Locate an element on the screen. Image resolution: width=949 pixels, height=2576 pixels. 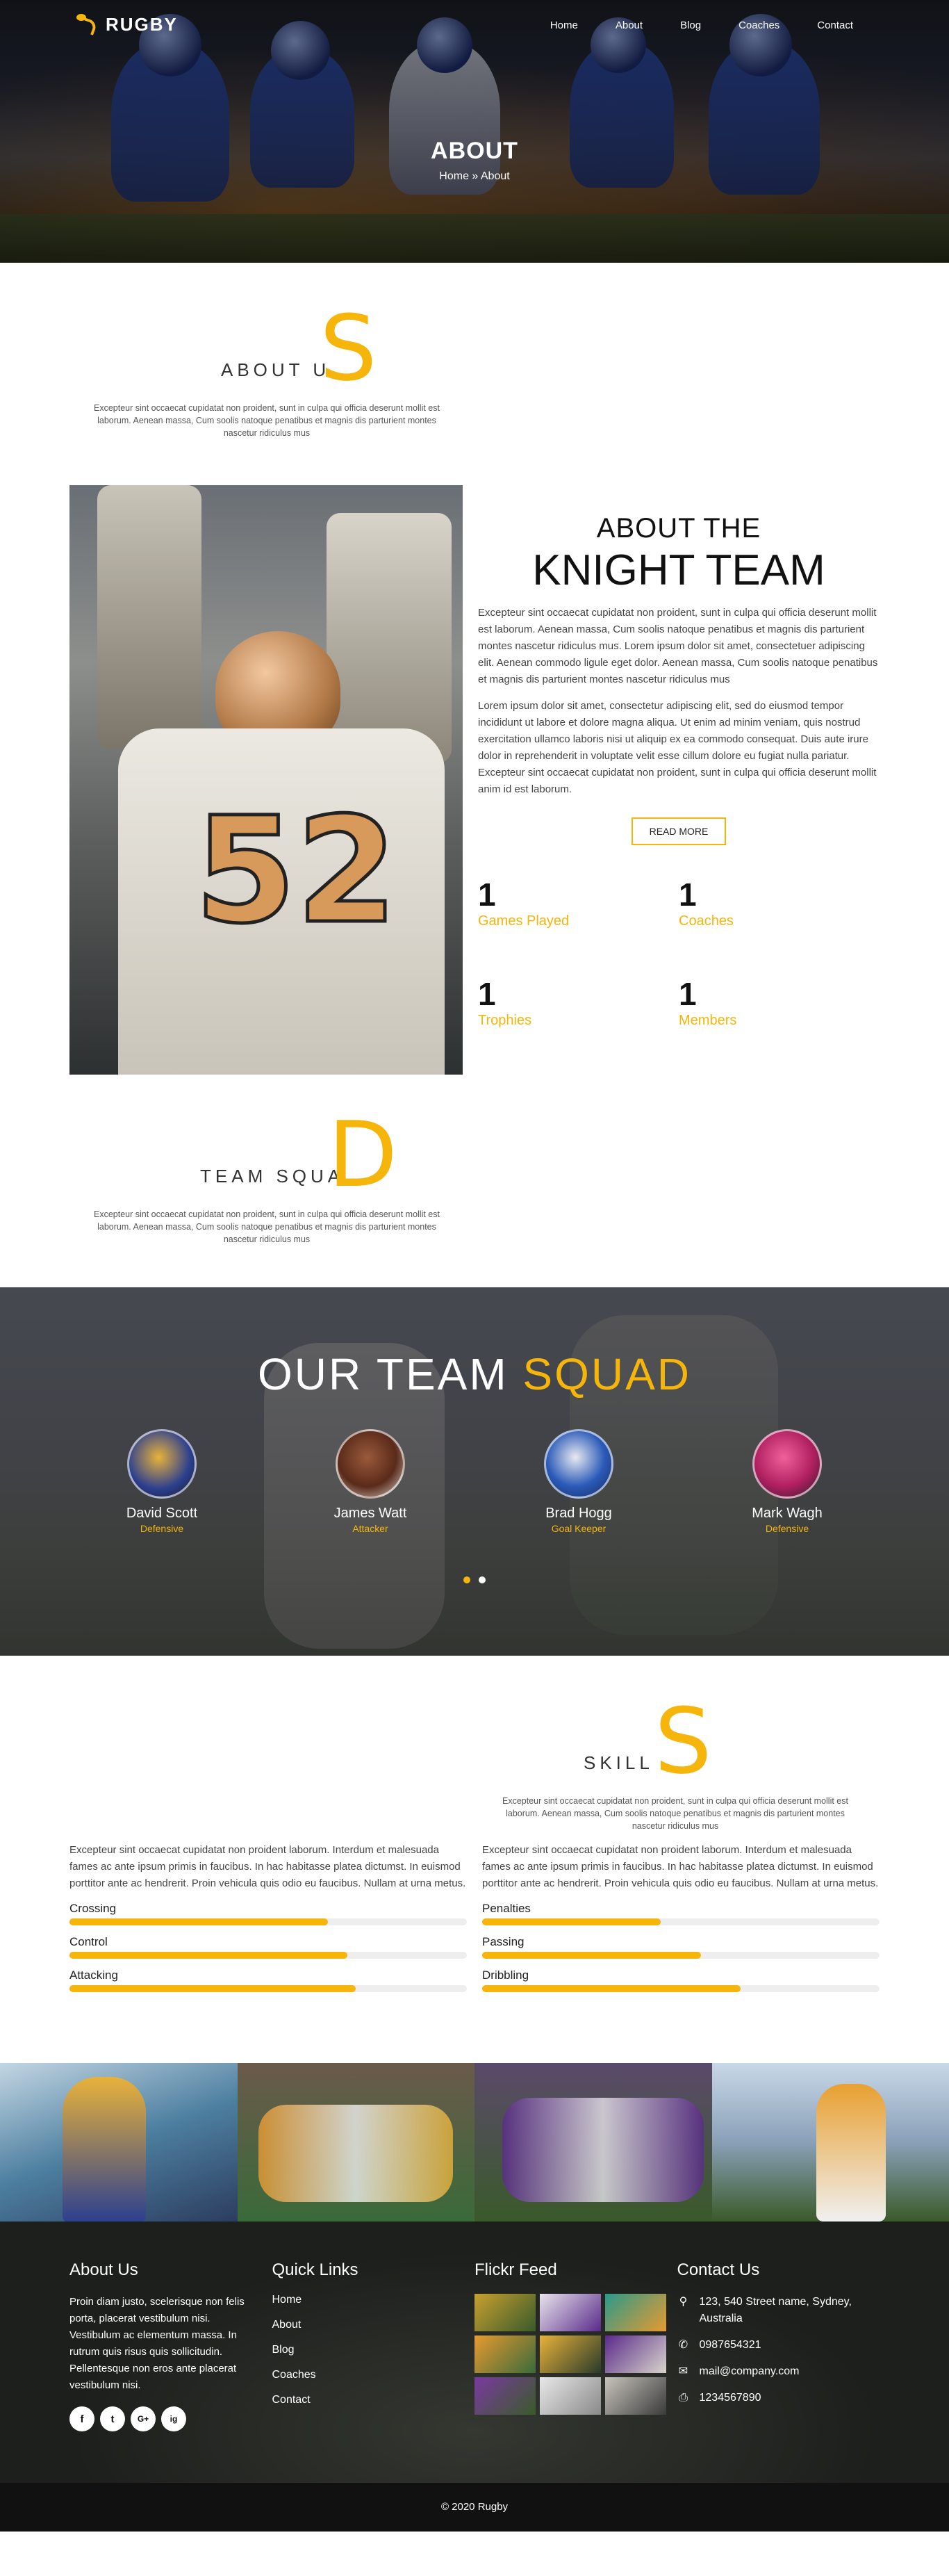
top-navigation: RUGBY Home About Blog Coaches Contact is located at coordinates (474, 27).